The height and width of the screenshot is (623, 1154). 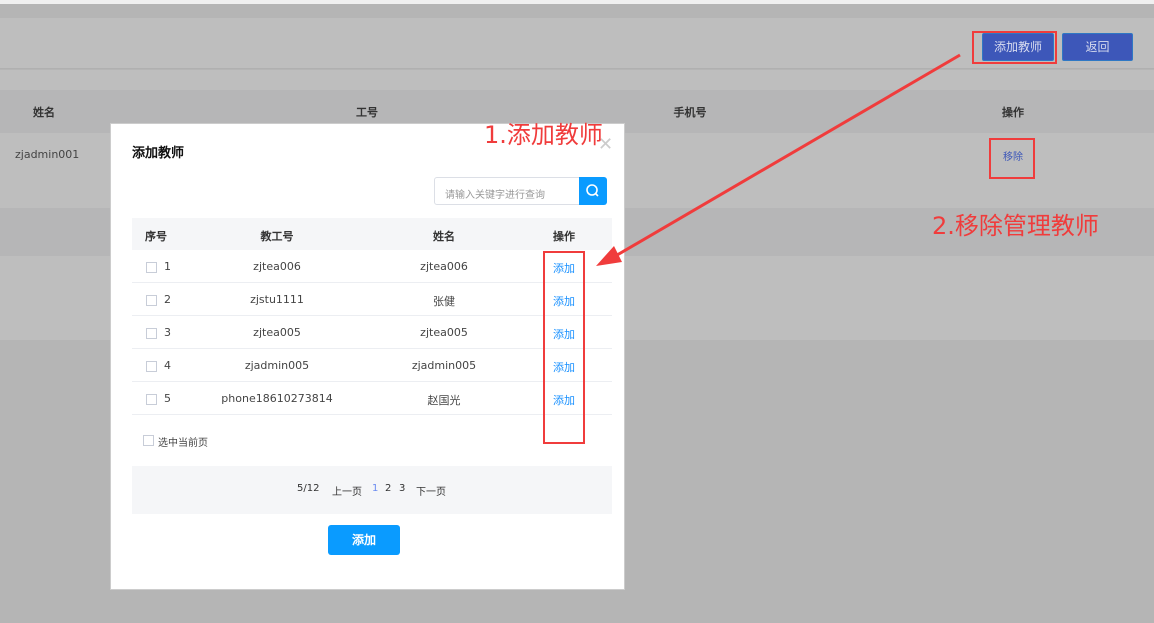 What do you see at coordinates (1012, 158) in the screenshot?
I see `highlight-remove` at bounding box center [1012, 158].